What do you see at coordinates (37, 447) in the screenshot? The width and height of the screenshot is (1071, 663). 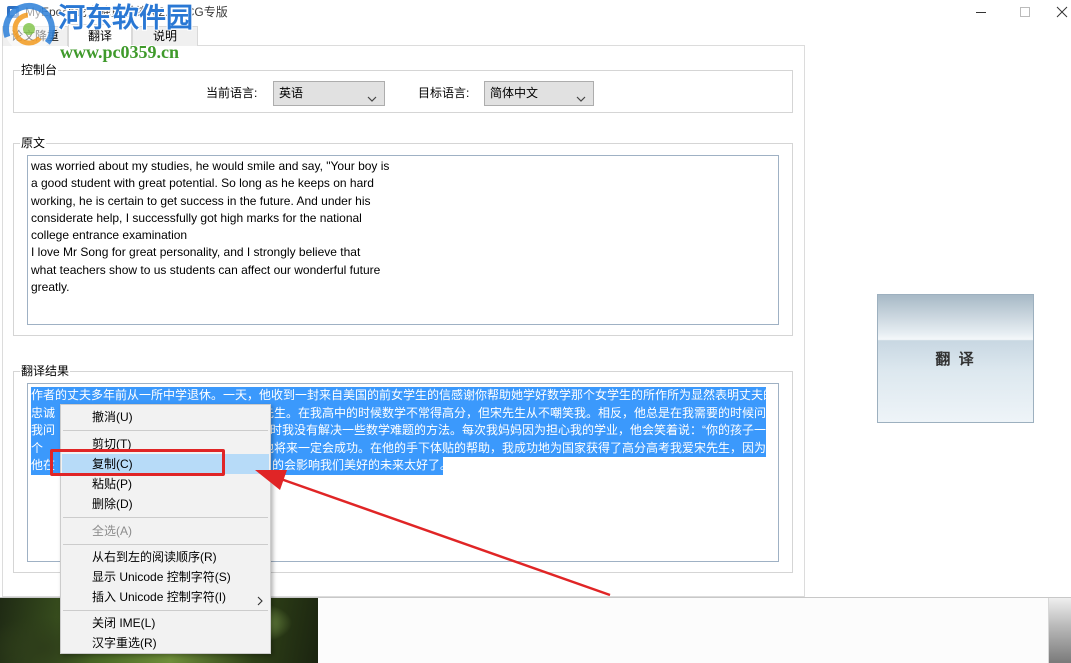 I see `result-line-text: 个` at bounding box center [37, 447].